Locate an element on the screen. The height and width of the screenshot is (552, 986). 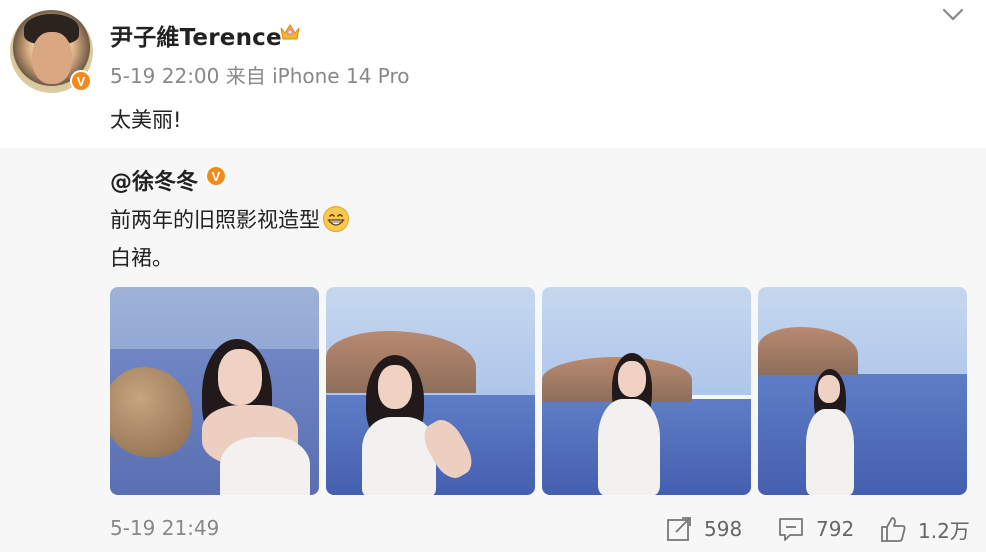
thumbs-up-icon is located at coordinates (893, 529).